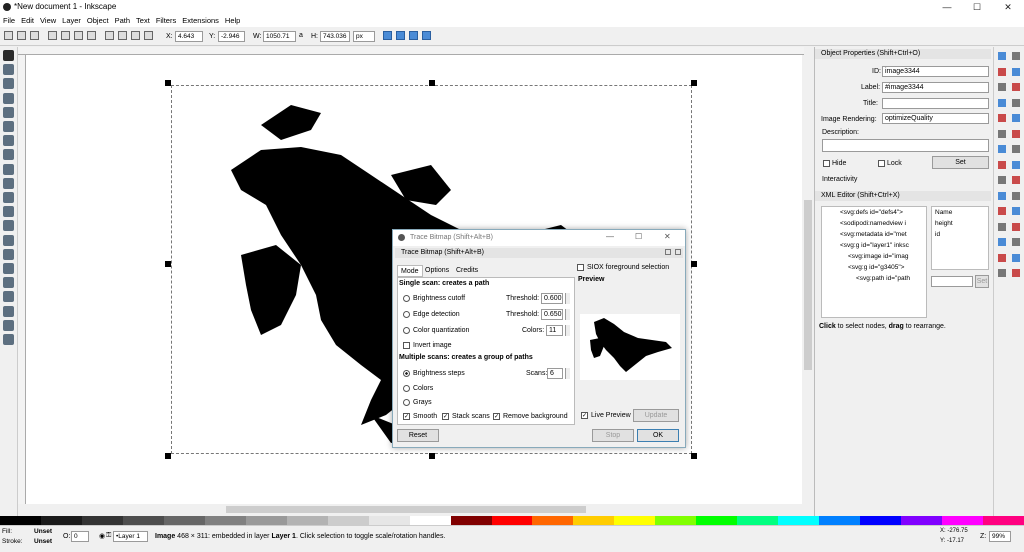 The height and width of the screenshot is (552, 1024). What do you see at coordinates (667, 236) in the screenshot?
I see `dialog-close-button: ✕` at bounding box center [667, 236].